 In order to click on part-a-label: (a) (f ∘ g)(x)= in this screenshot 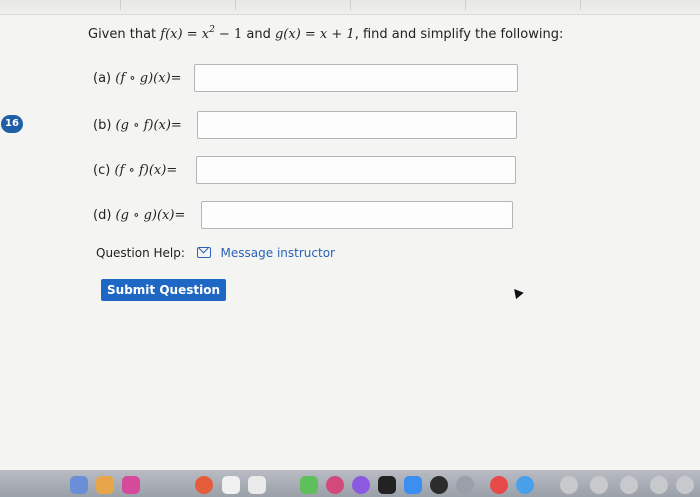, I will do `click(137, 78)`.